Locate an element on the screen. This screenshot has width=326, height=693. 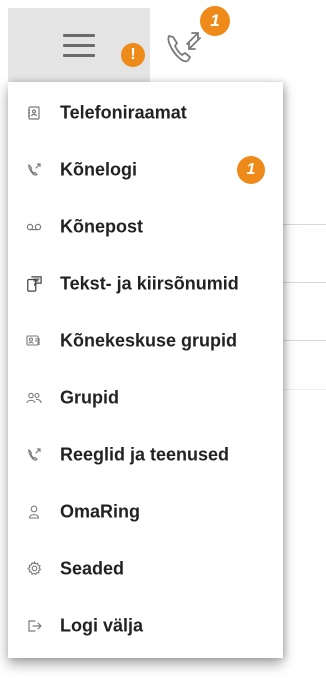
menu-item-label: OmaRing is located at coordinates (100, 511).